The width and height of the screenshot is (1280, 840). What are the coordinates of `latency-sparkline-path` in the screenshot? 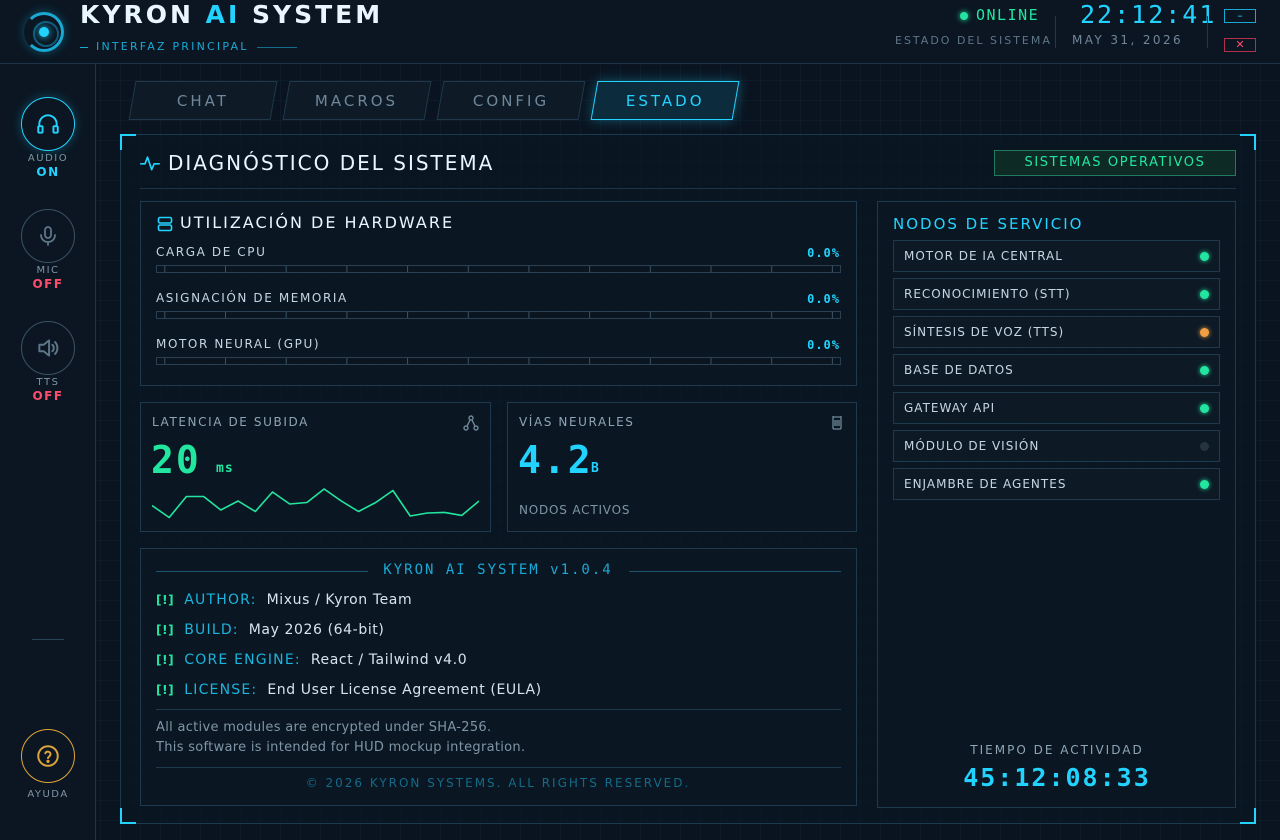 It's located at (315, 503).